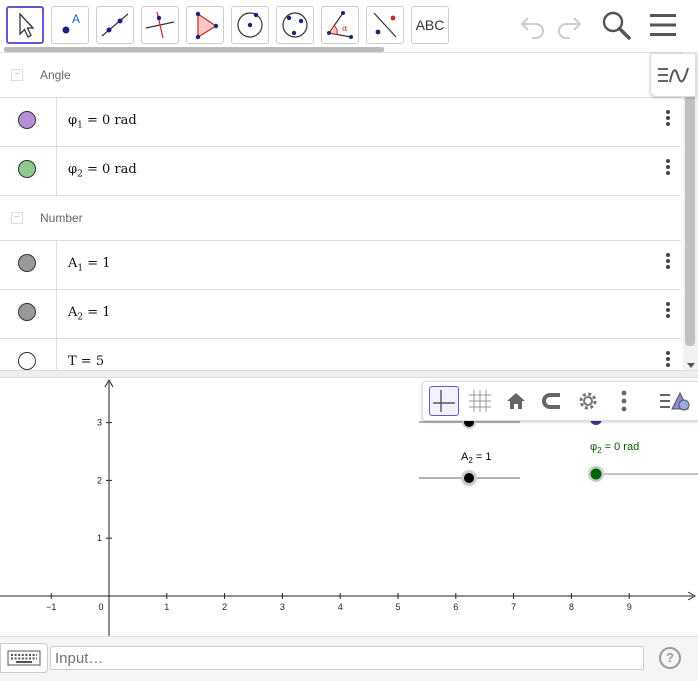 The width and height of the screenshot is (698, 681). What do you see at coordinates (397, 607) in the screenshot?
I see `x-tick-label: 5` at bounding box center [397, 607].